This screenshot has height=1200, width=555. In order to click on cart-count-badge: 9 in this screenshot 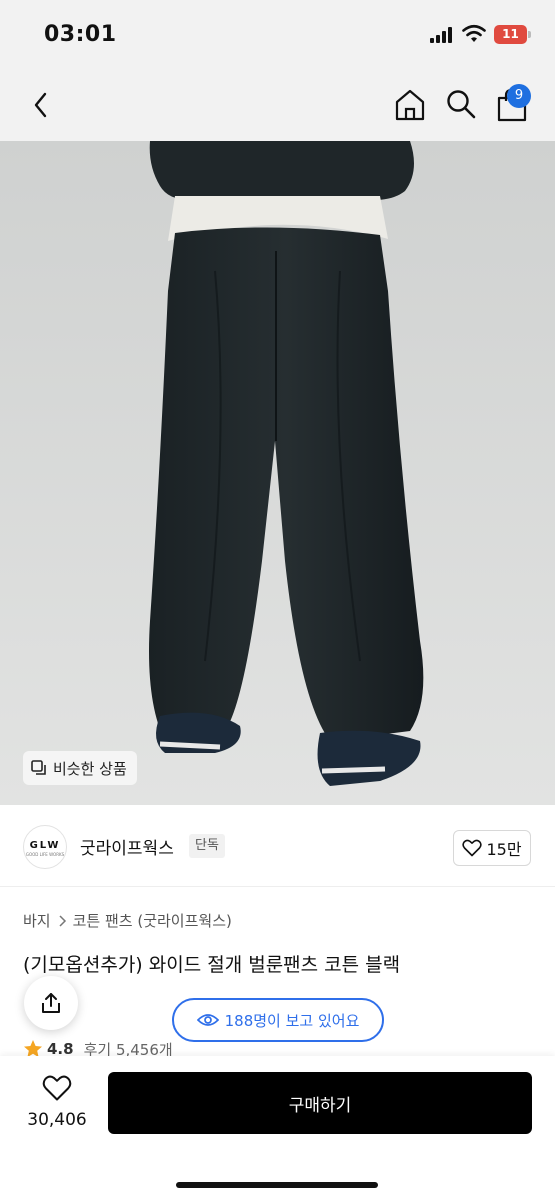, I will do `click(519, 96)`.